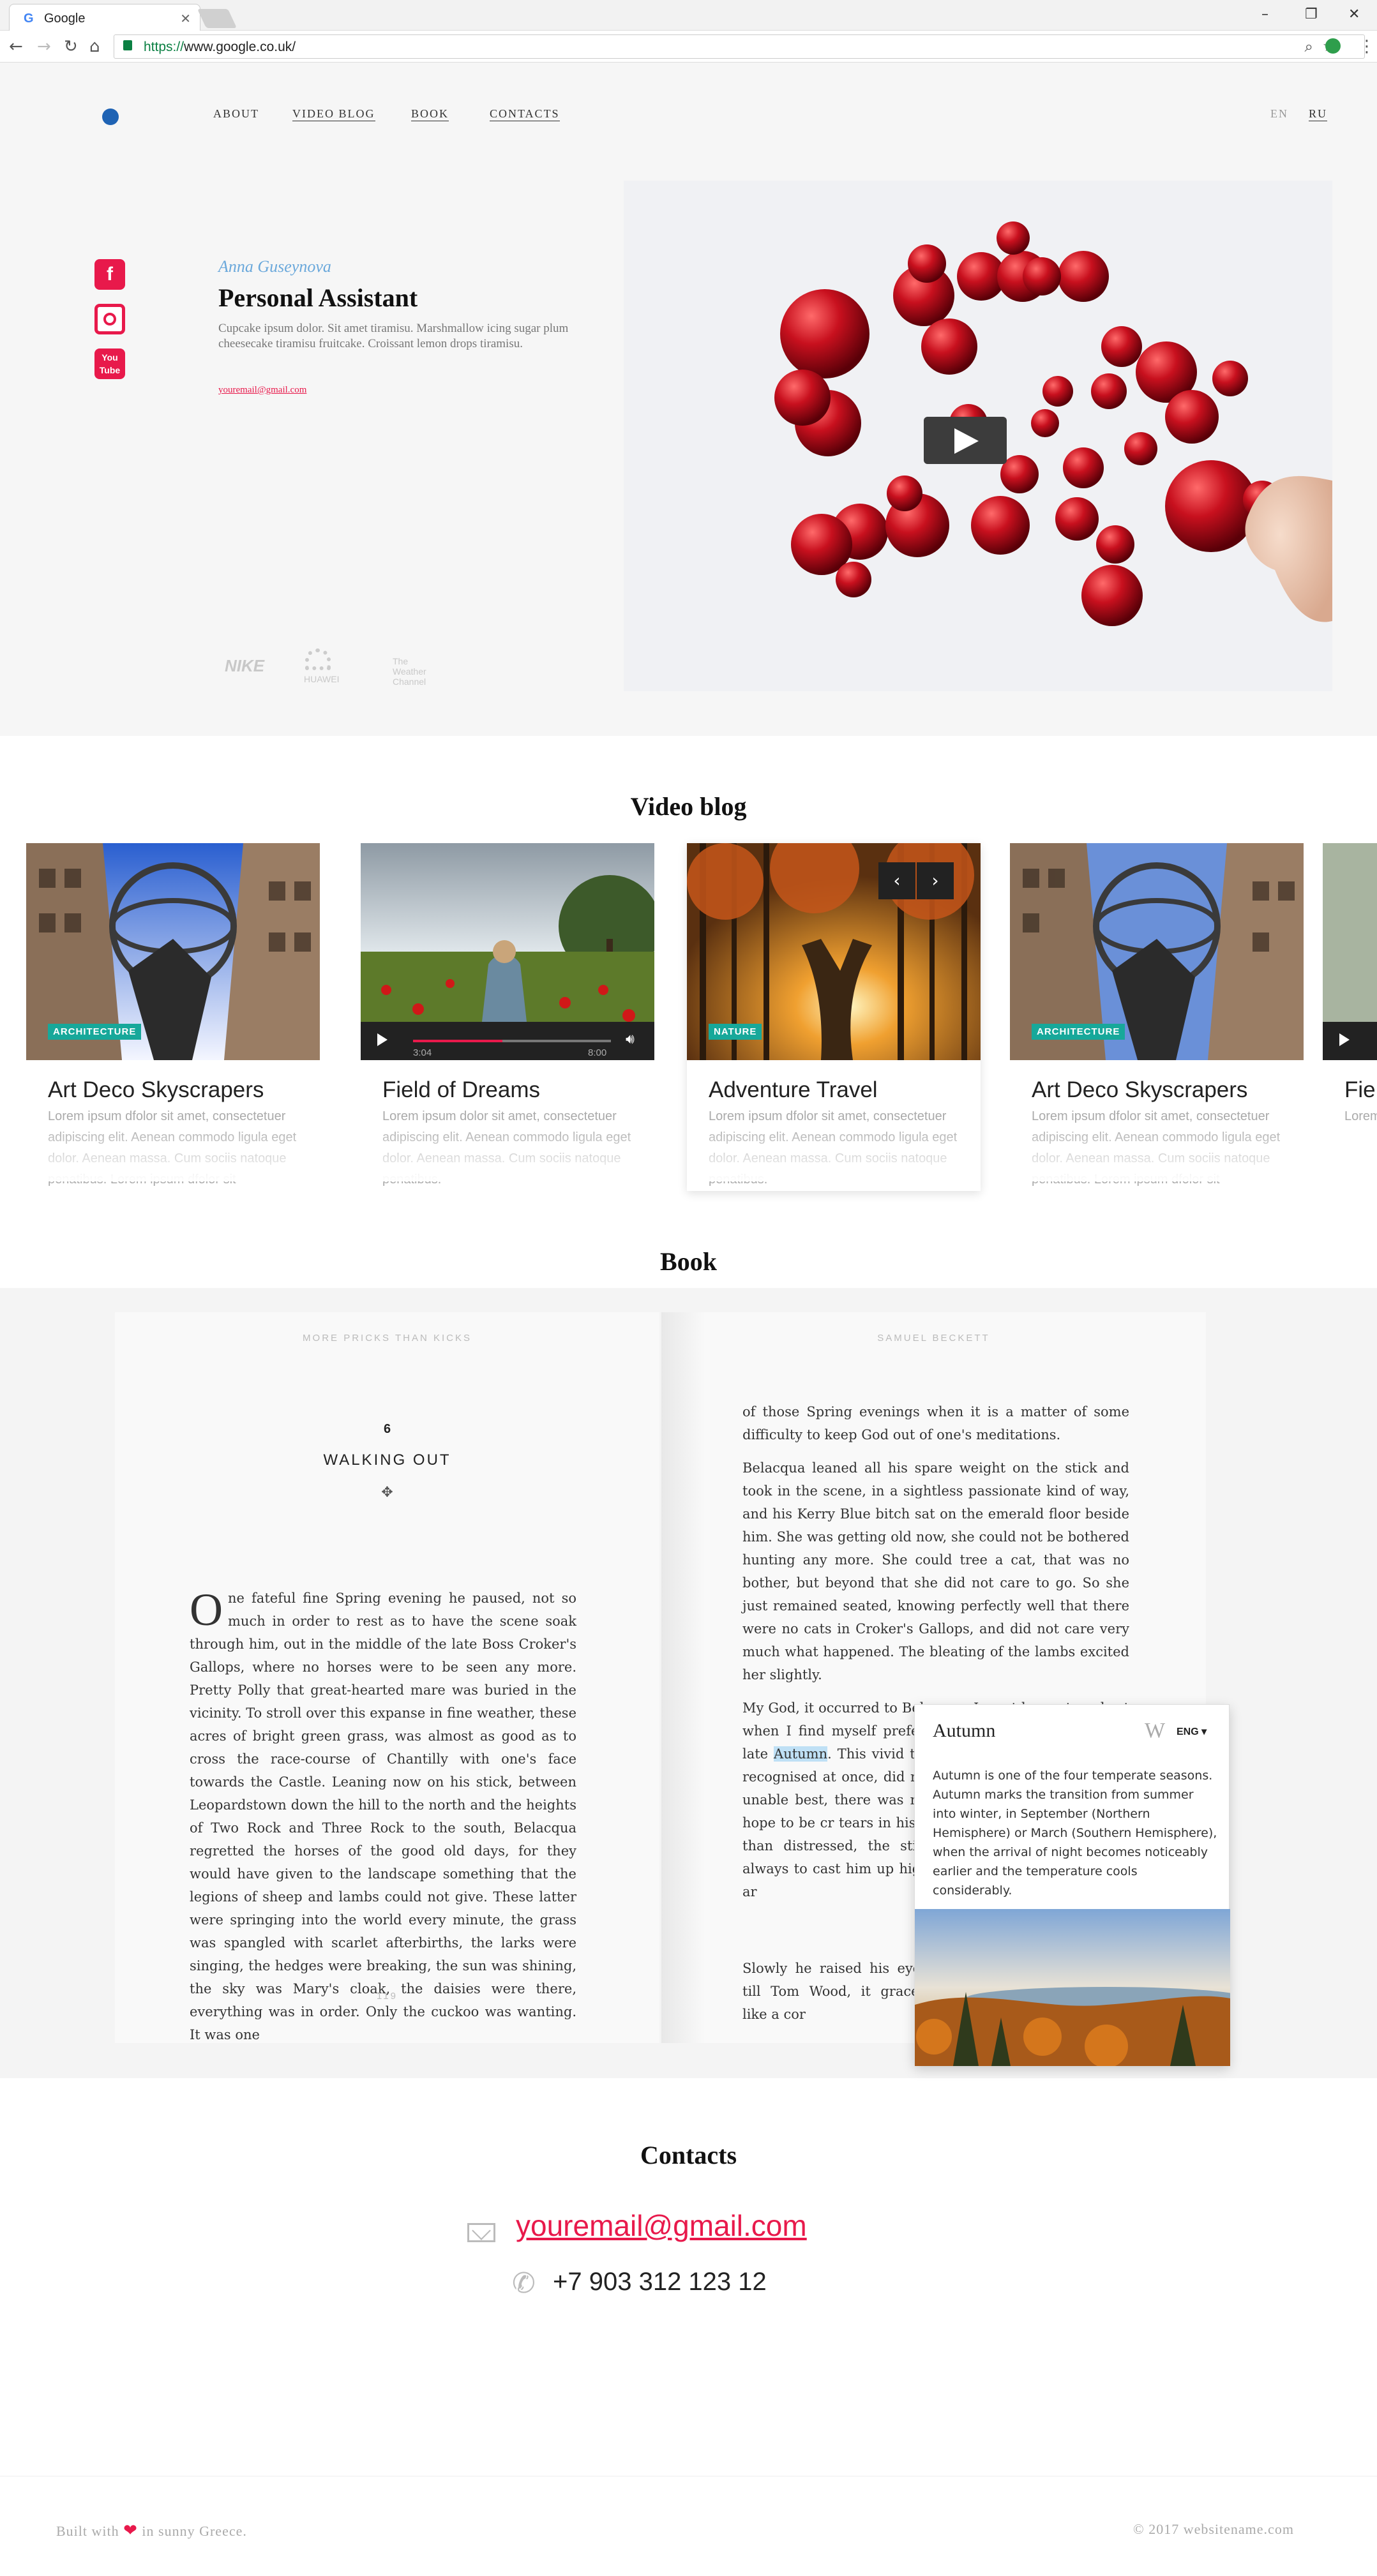 The image size is (1377, 2576). Describe the element at coordinates (387, 1460) in the screenshot. I see `chapter-title: WALKING OUT` at that location.